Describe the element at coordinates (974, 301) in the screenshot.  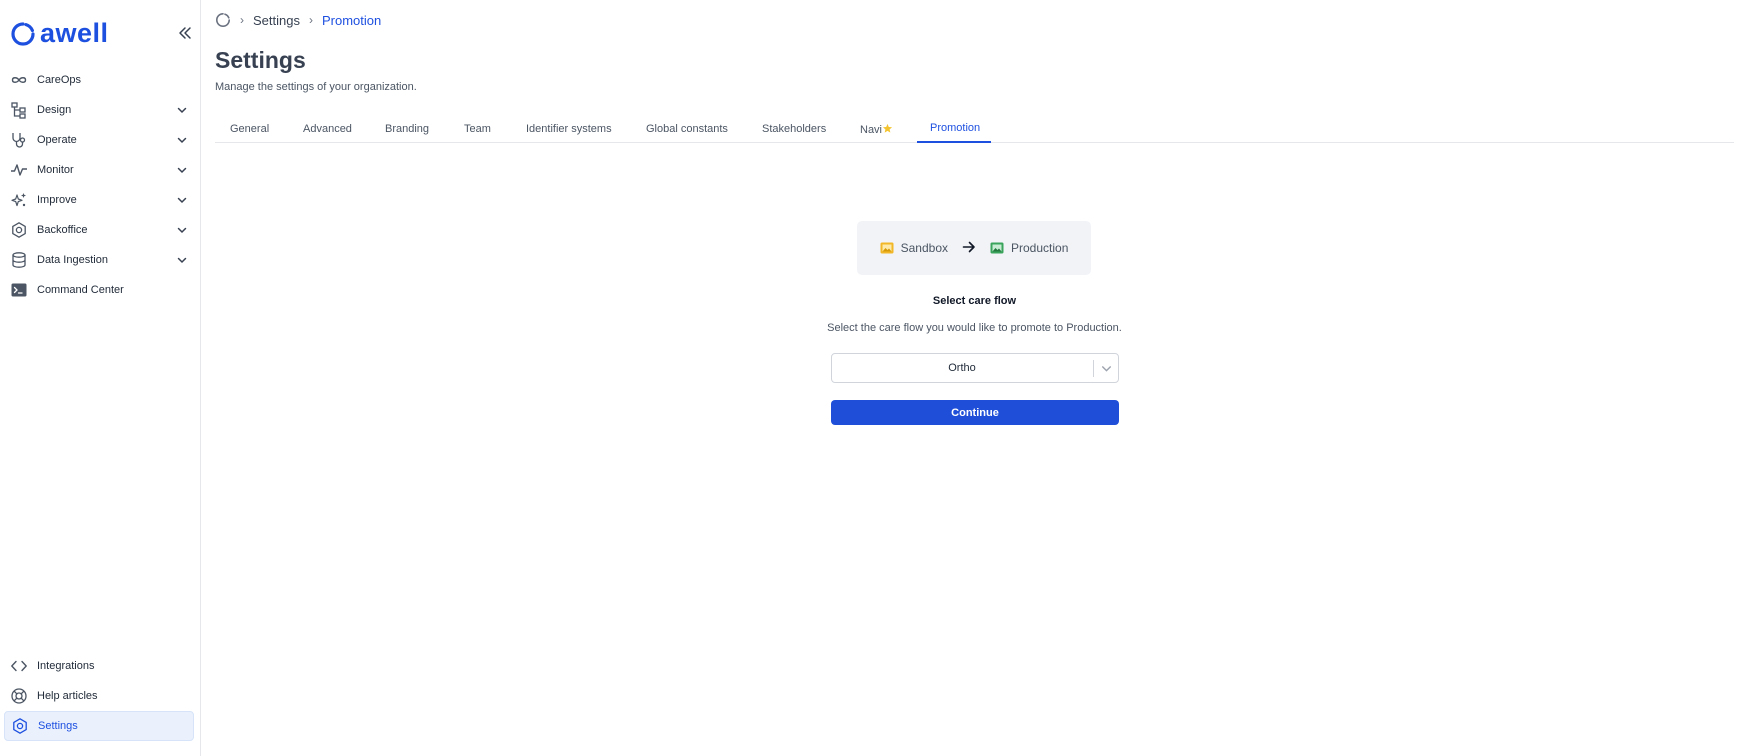
I see `select-care-flow-title: Select care flow` at that location.